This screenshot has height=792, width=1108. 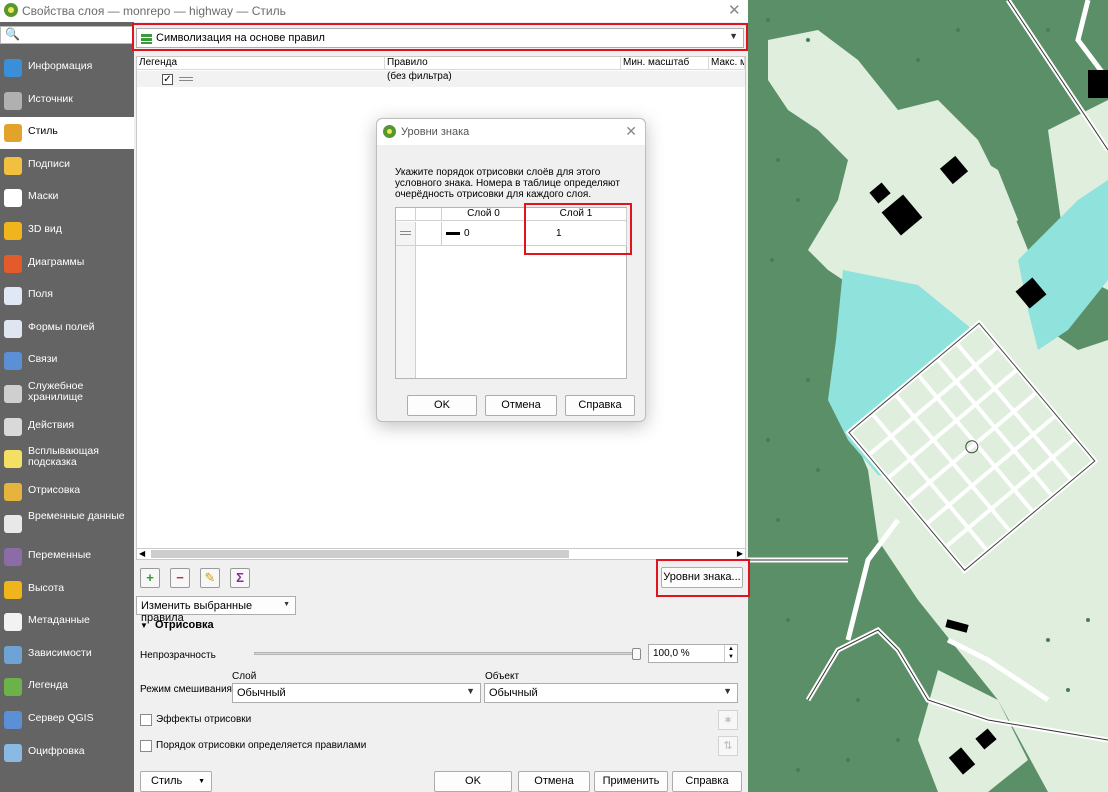 I want to click on sidebar-item-metadata: Метаданные, so click(x=67, y=622).